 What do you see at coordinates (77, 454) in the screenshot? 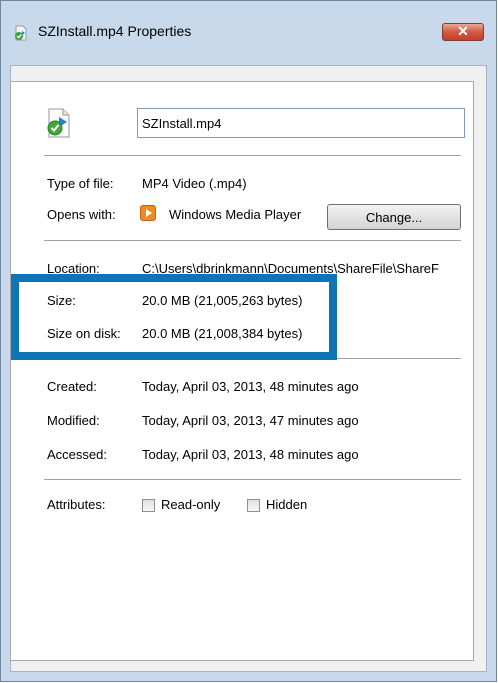
I see `accessed-label: Accessed:` at bounding box center [77, 454].